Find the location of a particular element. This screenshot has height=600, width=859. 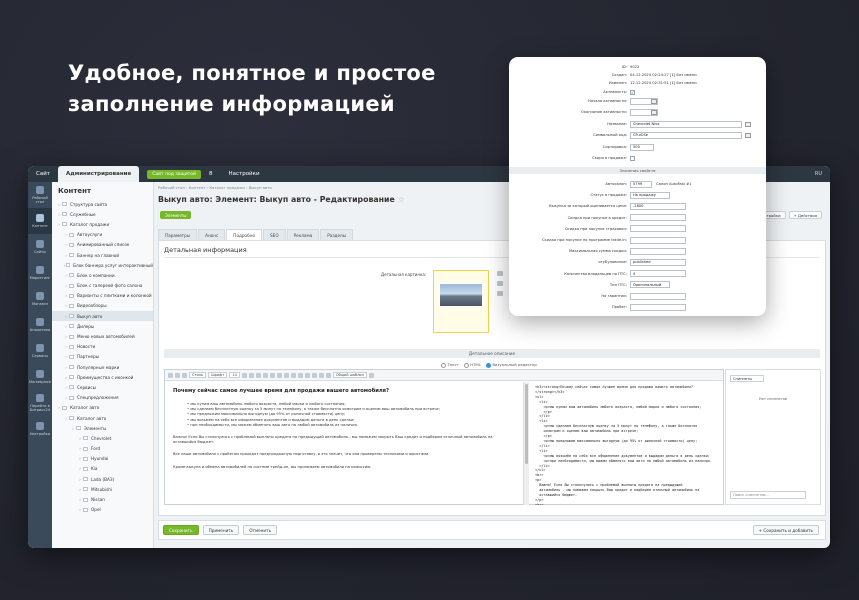

sidebar-item: › Opel is located at coordinates (102, 510).